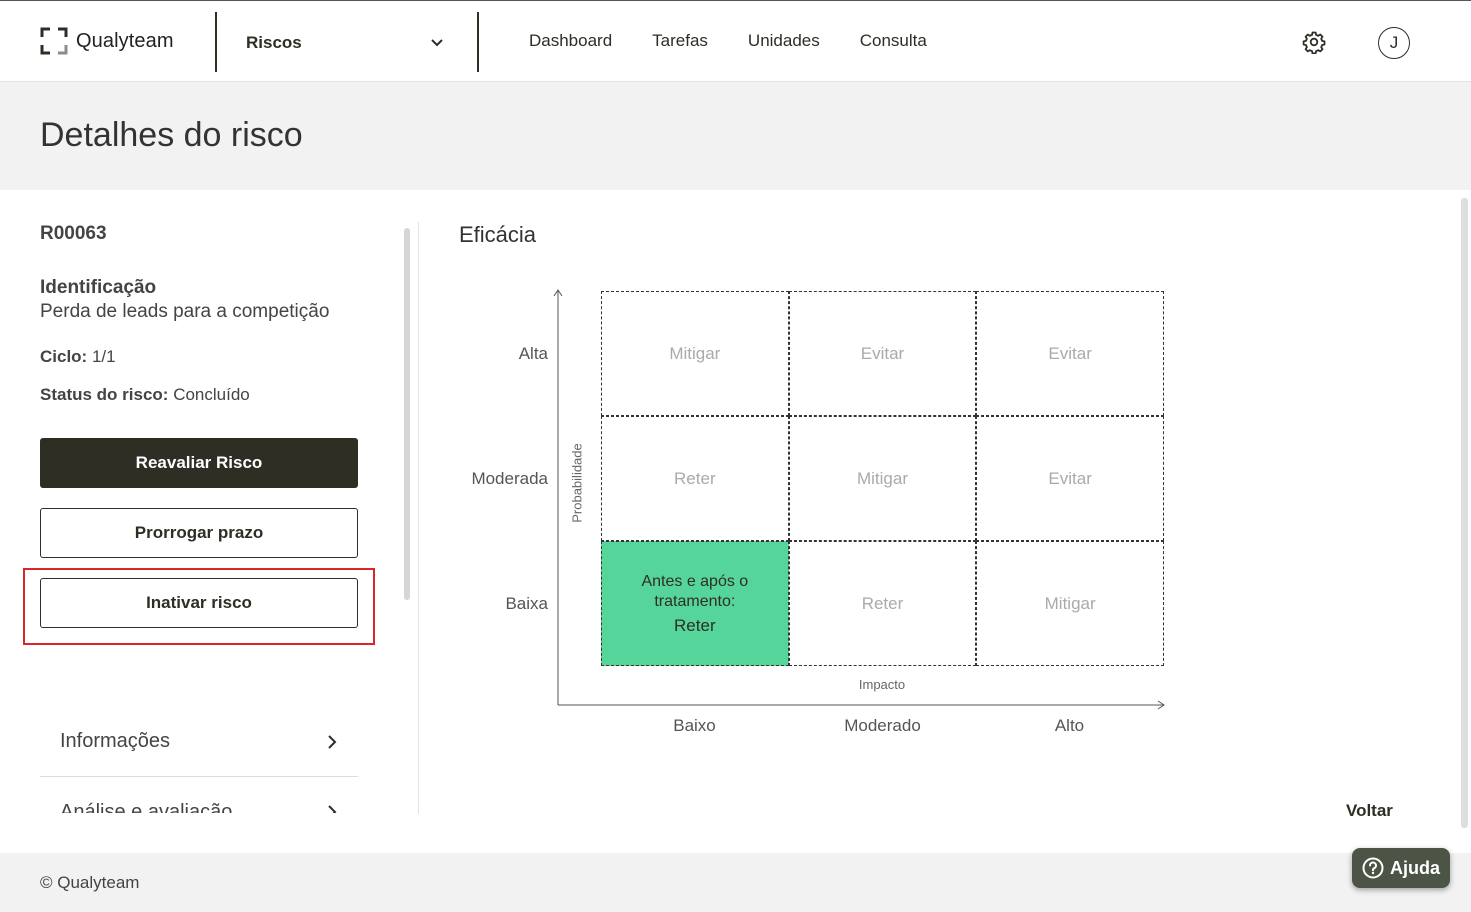  Describe the element at coordinates (199, 603) in the screenshot. I see `deactivate-risk-button: Inativar risco` at that location.